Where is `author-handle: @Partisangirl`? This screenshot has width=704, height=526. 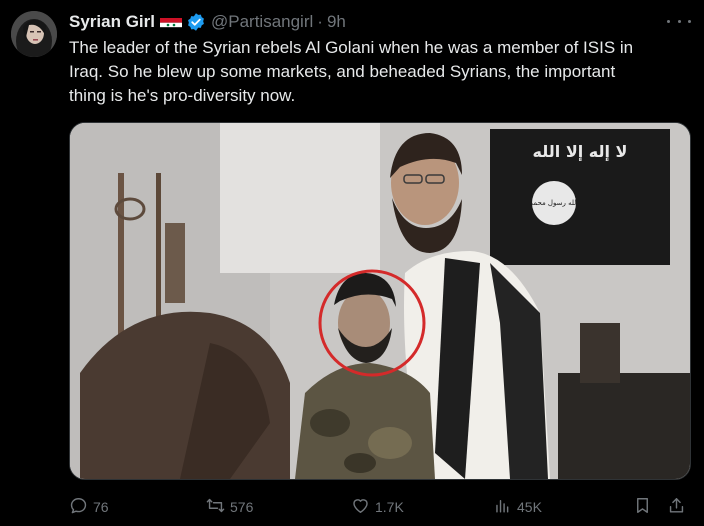 author-handle: @Partisangirl is located at coordinates (262, 22).